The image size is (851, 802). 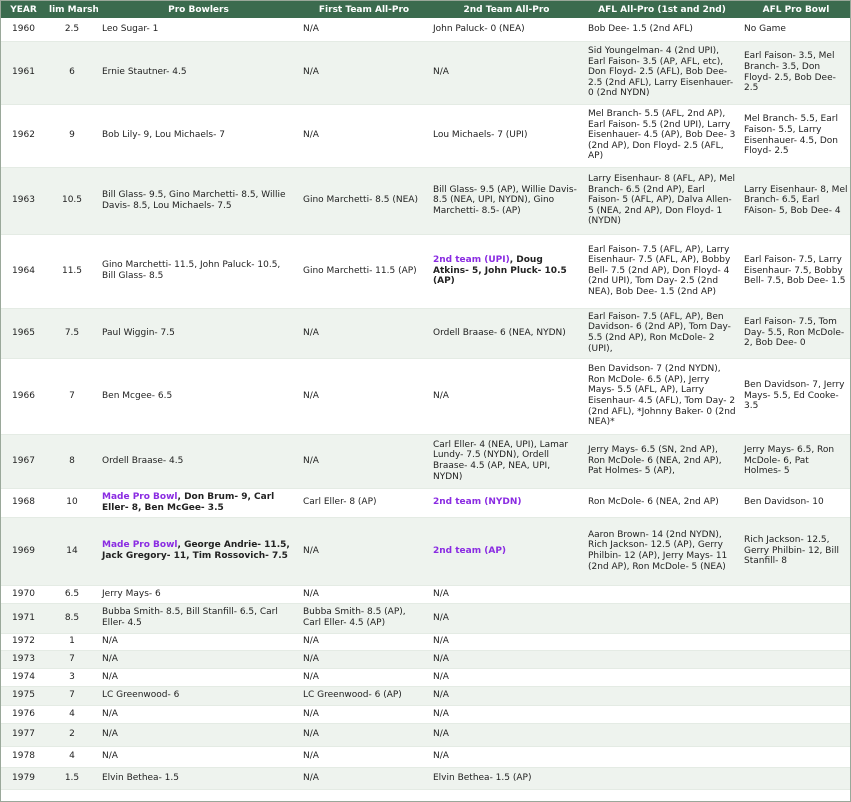 I want to click on year-cell: 1964, so click(x=23, y=271).